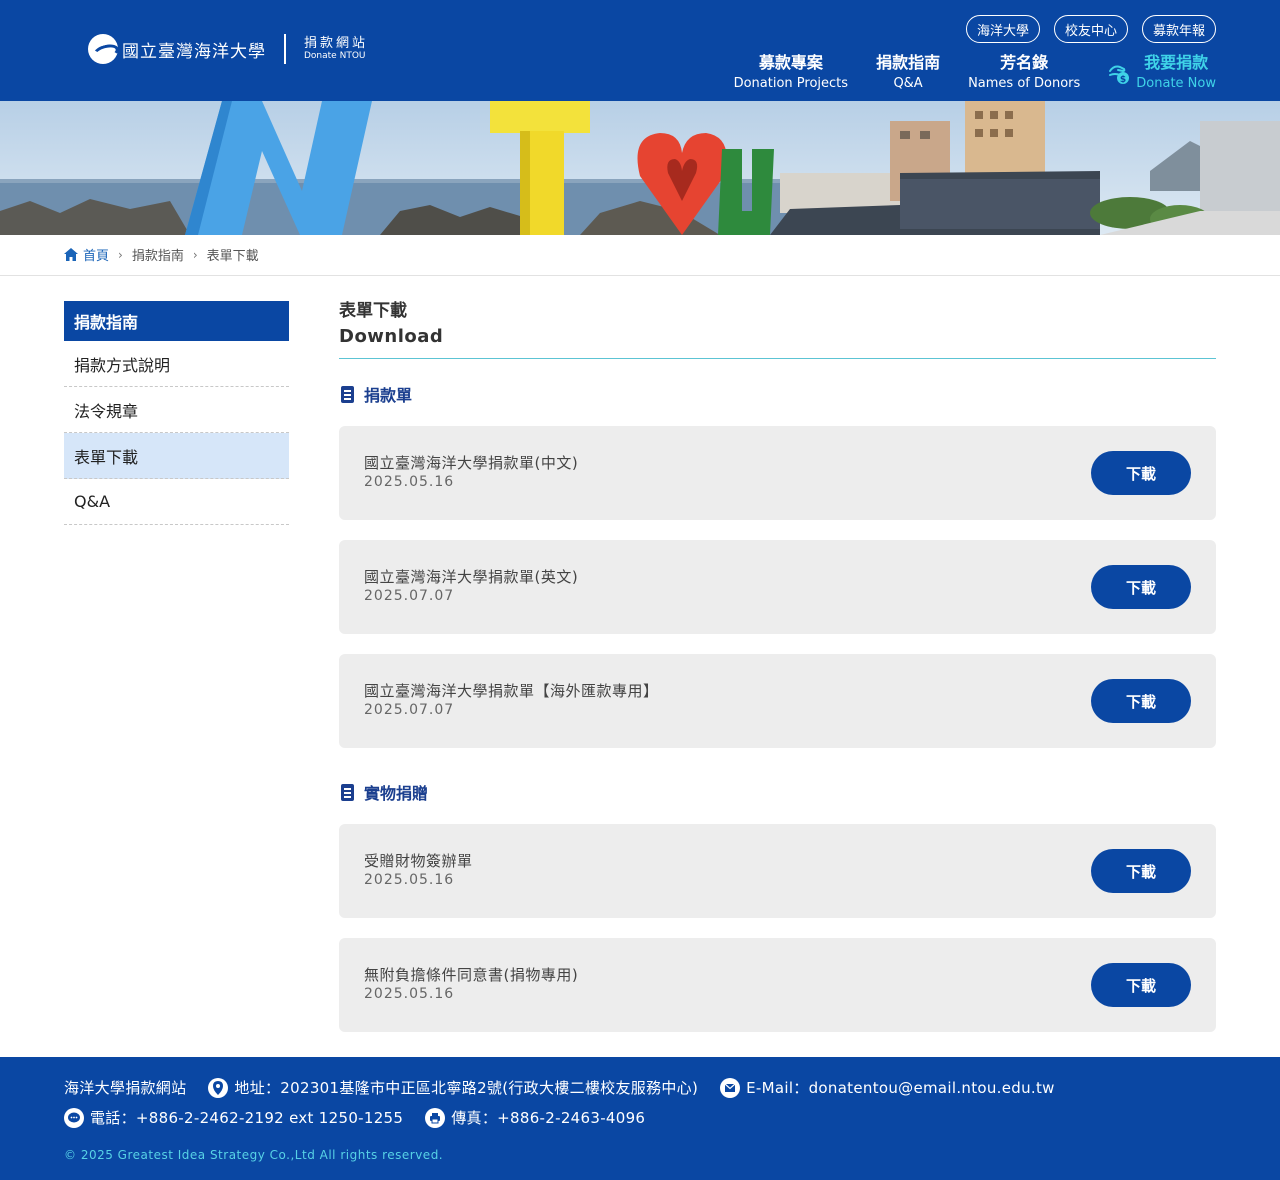 This screenshot has height=1180, width=1280. I want to click on nav-label-zh: 募款專案, so click(790, 62).